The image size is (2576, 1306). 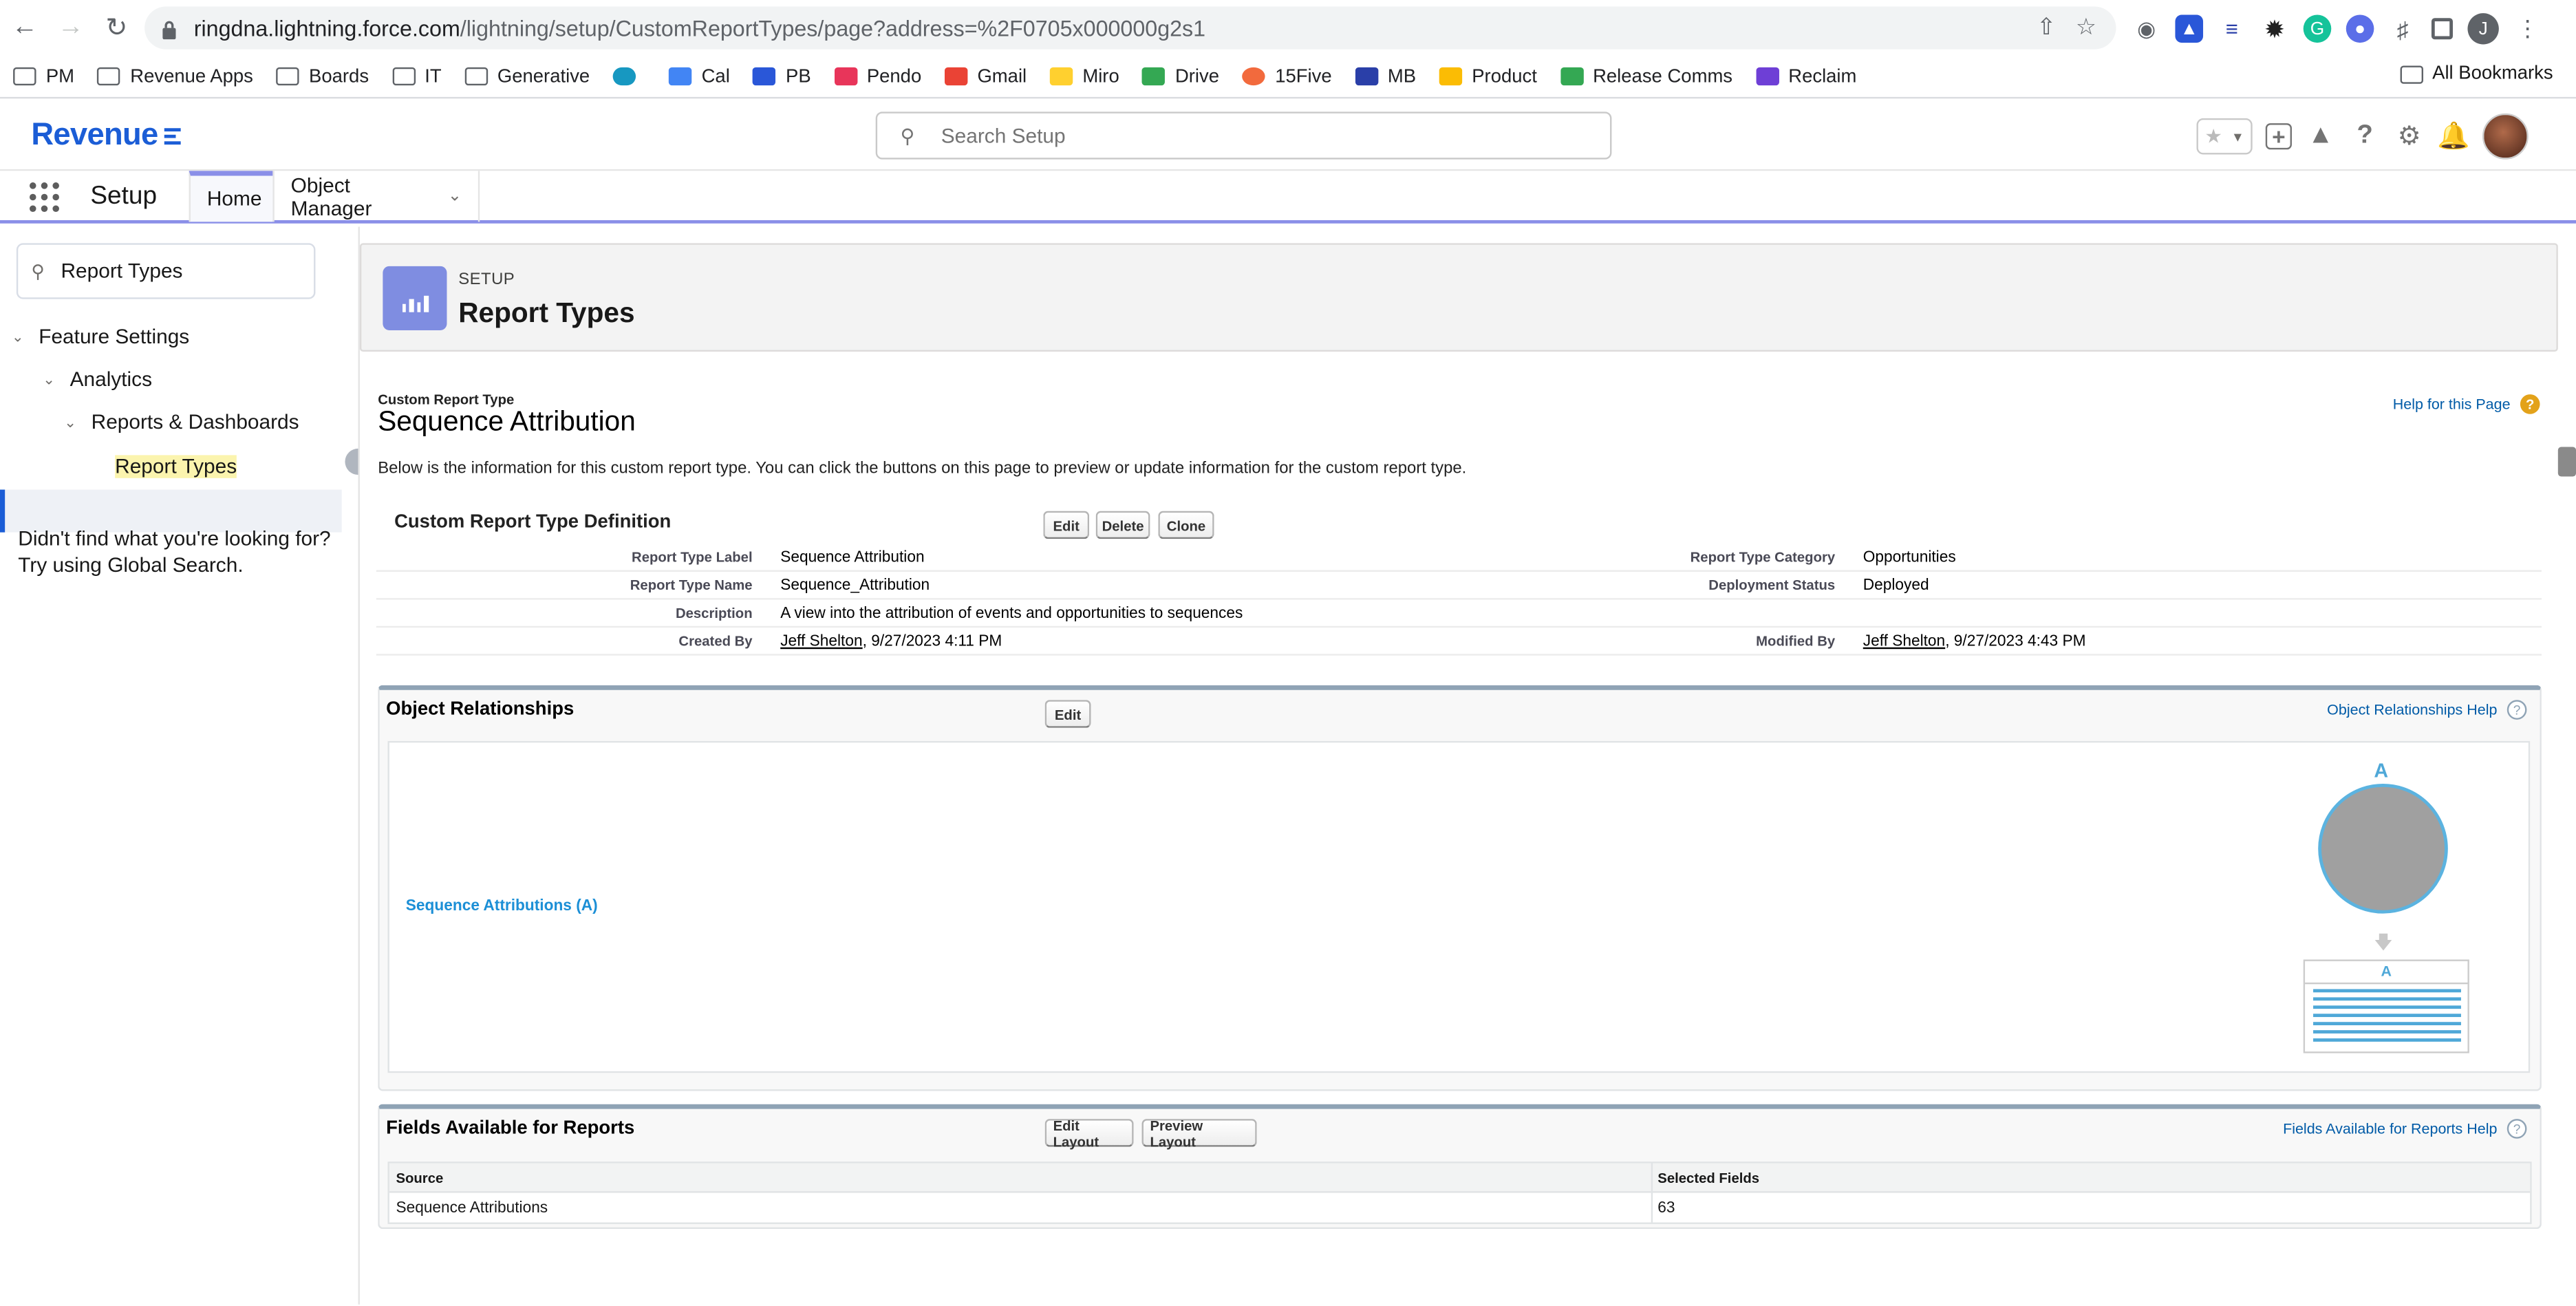 What do you see at coordinates (715, 641) in the screenshot?
I see `detail-label: Created By` at bounding box center [715, 641].